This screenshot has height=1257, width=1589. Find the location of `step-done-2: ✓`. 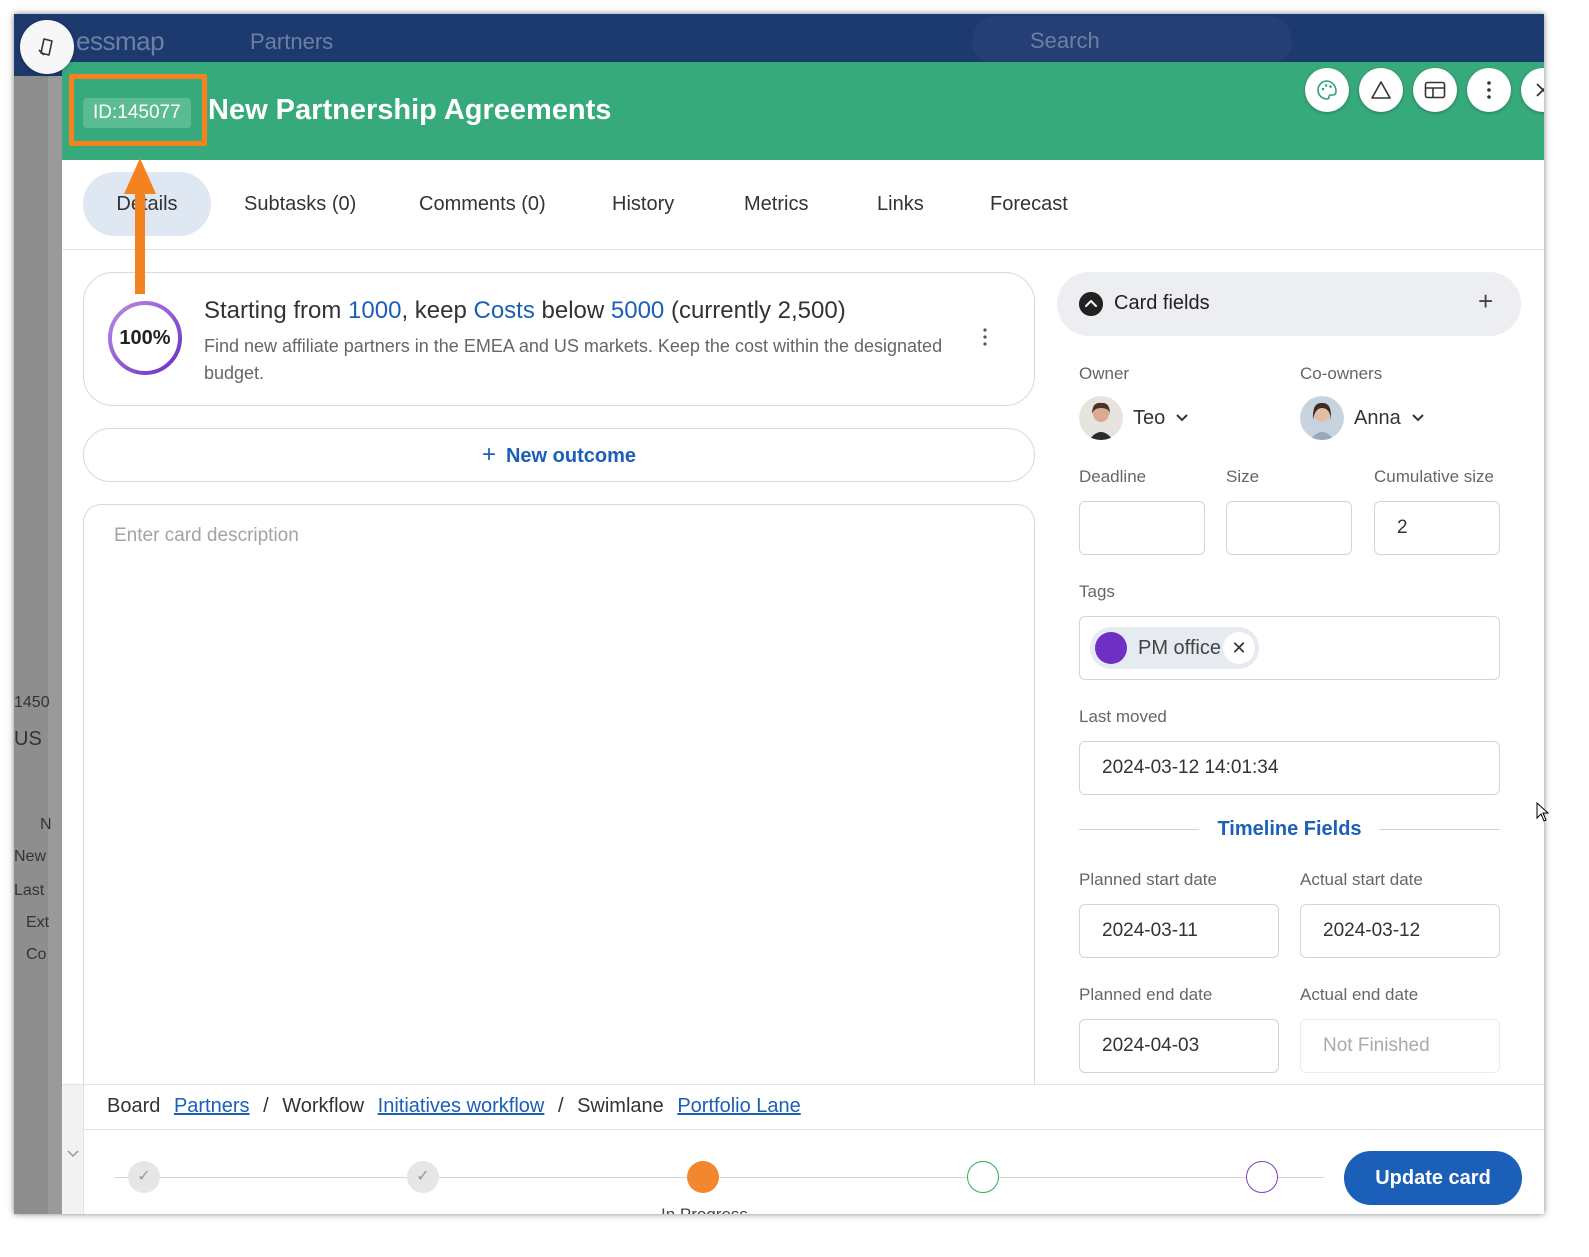

step-done-2: ✓ is located at coordinates (423, 1177).